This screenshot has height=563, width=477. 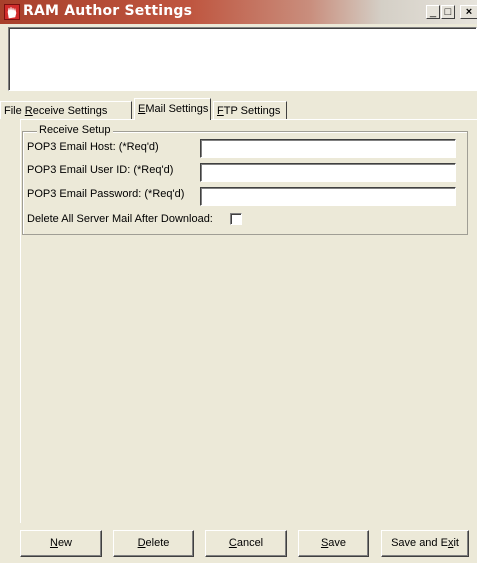 What do you see at coordinates (141, 543) in the screenshot?
I see `button-accel: D` at bounding box center [141, 543].